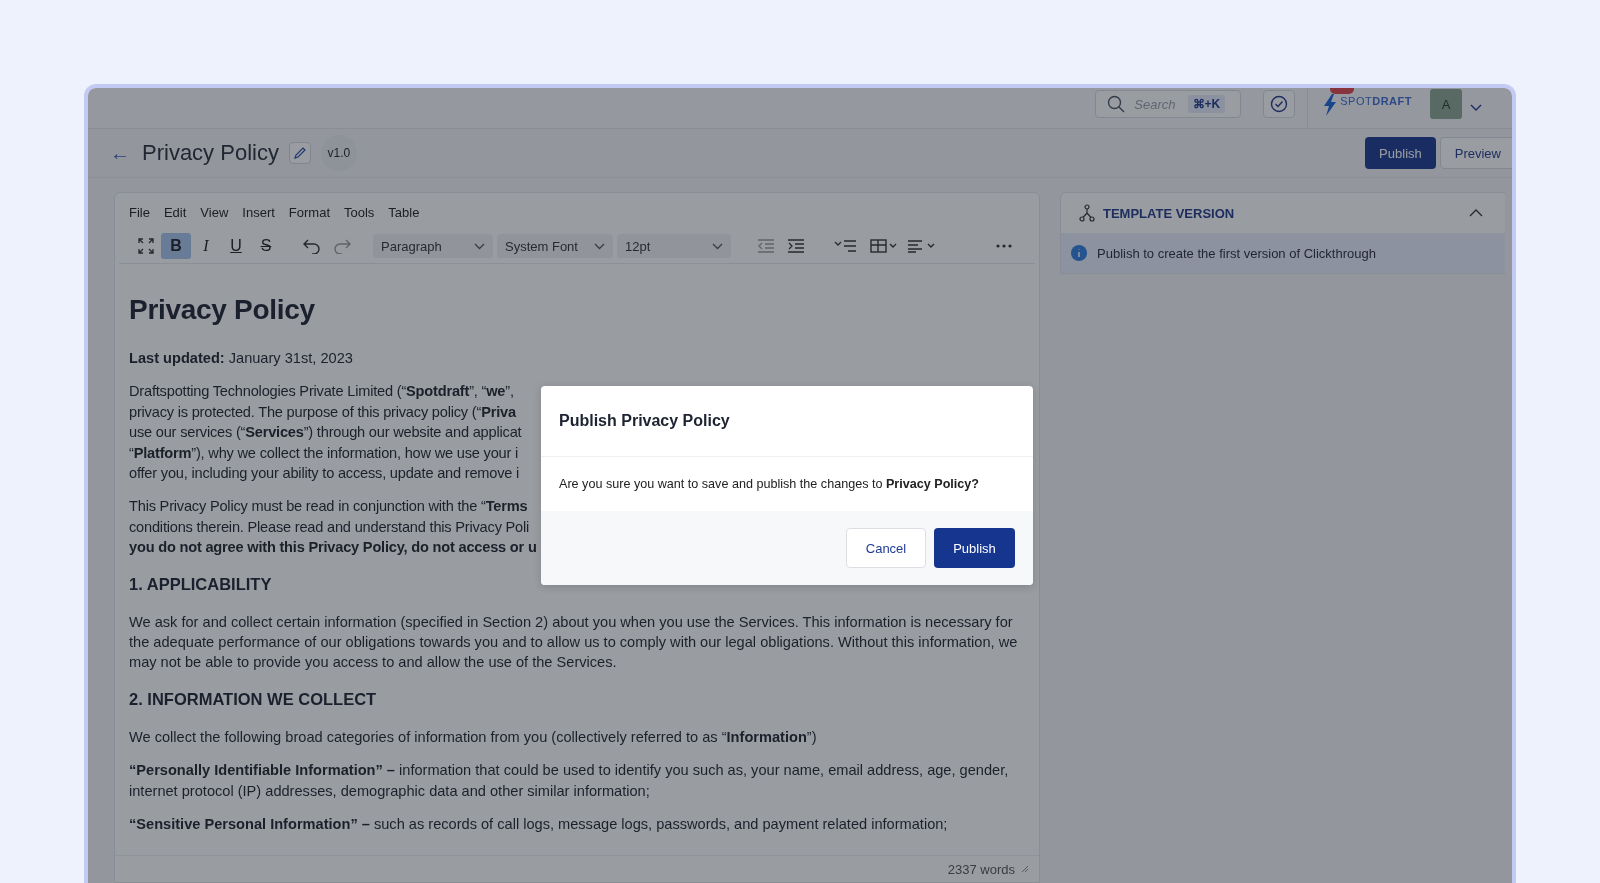 This screenshot has width=1600, height=883. Describe the element at coordinates (1330, 105) in the screenshot. I see `lightning-icon` at that location.